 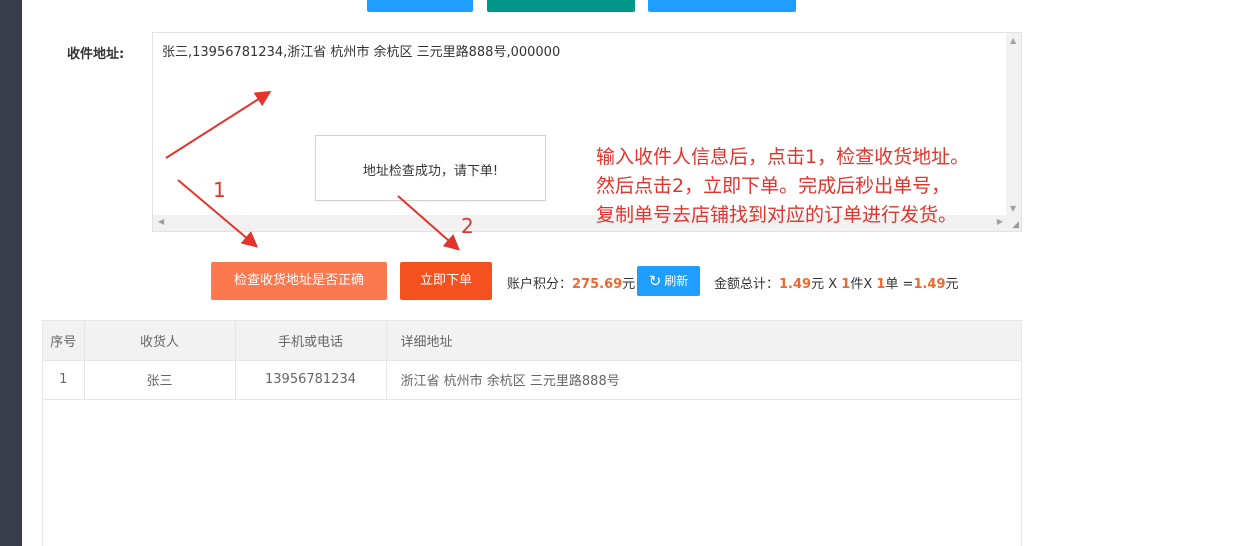 I want to click on address-label: 收件地址:, so click(x=96, y=54).